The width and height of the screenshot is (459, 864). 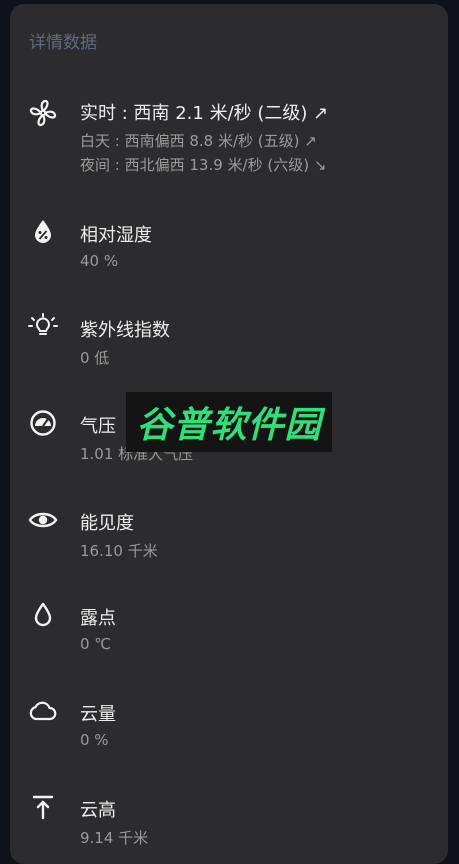 I want to click on visibility-title: 能见度, so click(x=107, y=523).